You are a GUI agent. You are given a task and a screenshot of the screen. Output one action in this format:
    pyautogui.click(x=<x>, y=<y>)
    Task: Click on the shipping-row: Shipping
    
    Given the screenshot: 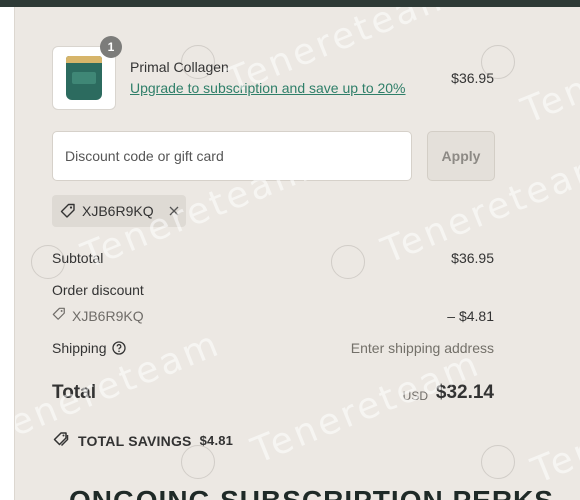 What is the action you would take?
    pyautogui.click(x=89, y=348)
    